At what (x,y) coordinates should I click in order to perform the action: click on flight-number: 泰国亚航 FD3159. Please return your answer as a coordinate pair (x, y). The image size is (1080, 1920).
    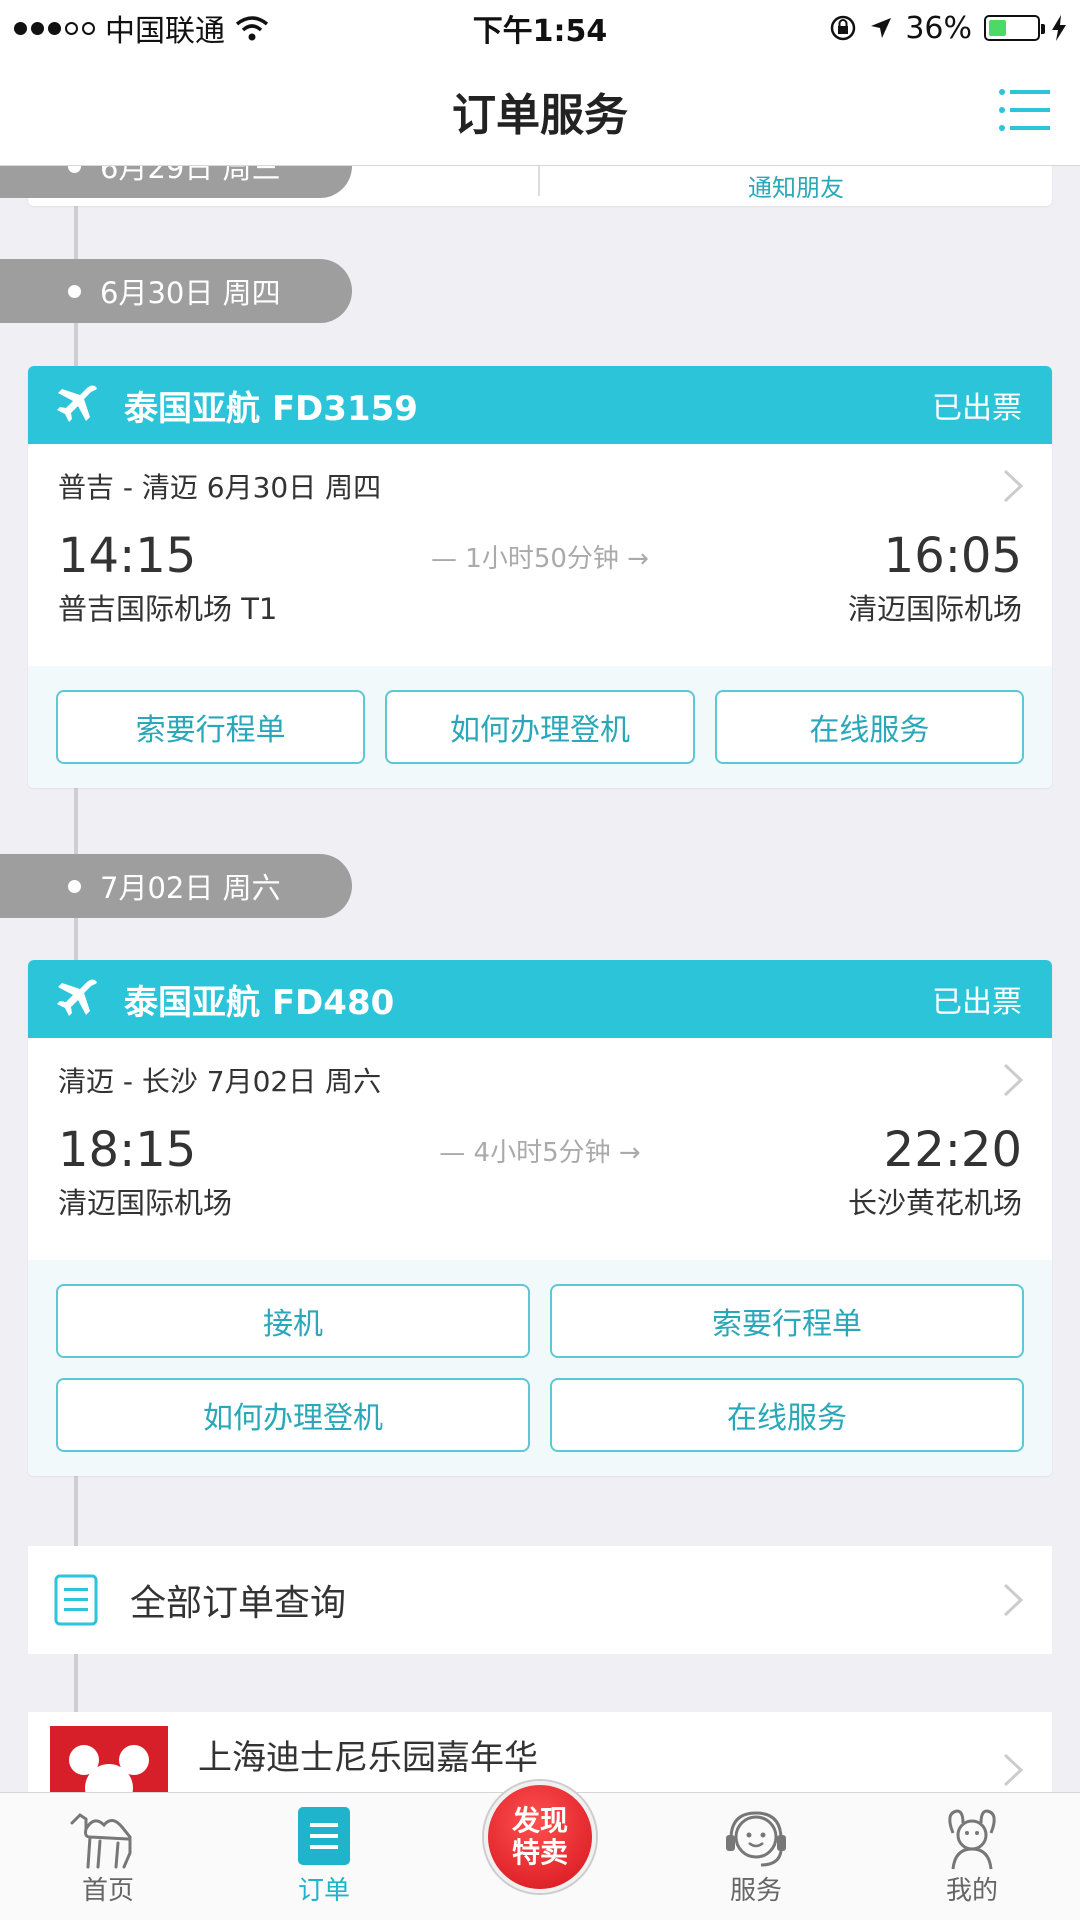
    Looking at the image, I should click on (271, 408).